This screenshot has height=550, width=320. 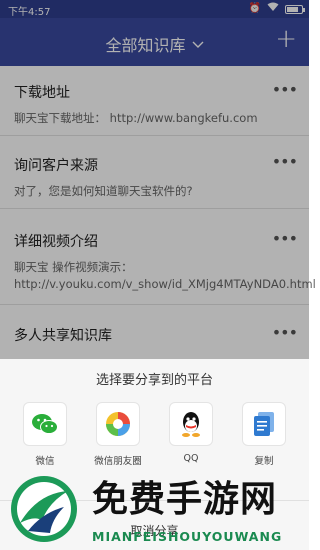 I want to click on share-option-label: 微信, so click(x=45, y=461).